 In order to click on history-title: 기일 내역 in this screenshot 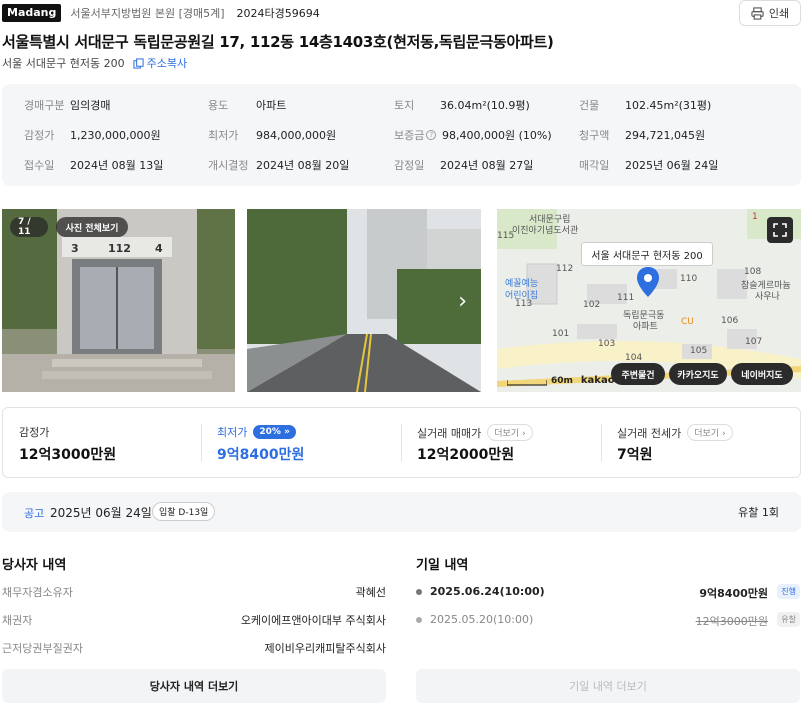, I will do `click(442, 565)`.